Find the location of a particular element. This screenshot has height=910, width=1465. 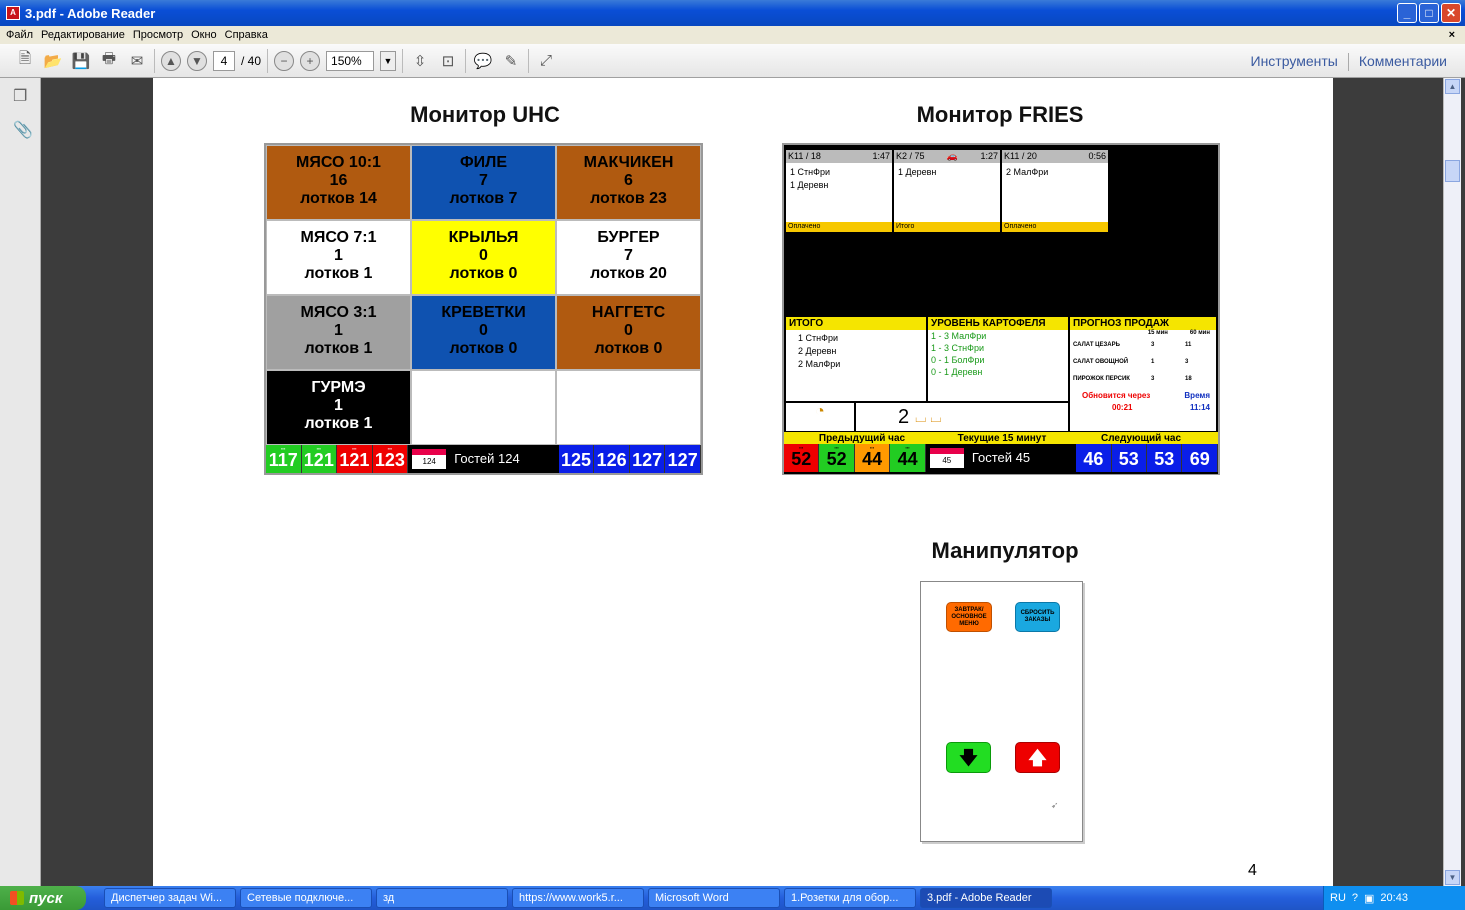

fullscreen-icon: ⤢ is located at coordinates (546, 61).